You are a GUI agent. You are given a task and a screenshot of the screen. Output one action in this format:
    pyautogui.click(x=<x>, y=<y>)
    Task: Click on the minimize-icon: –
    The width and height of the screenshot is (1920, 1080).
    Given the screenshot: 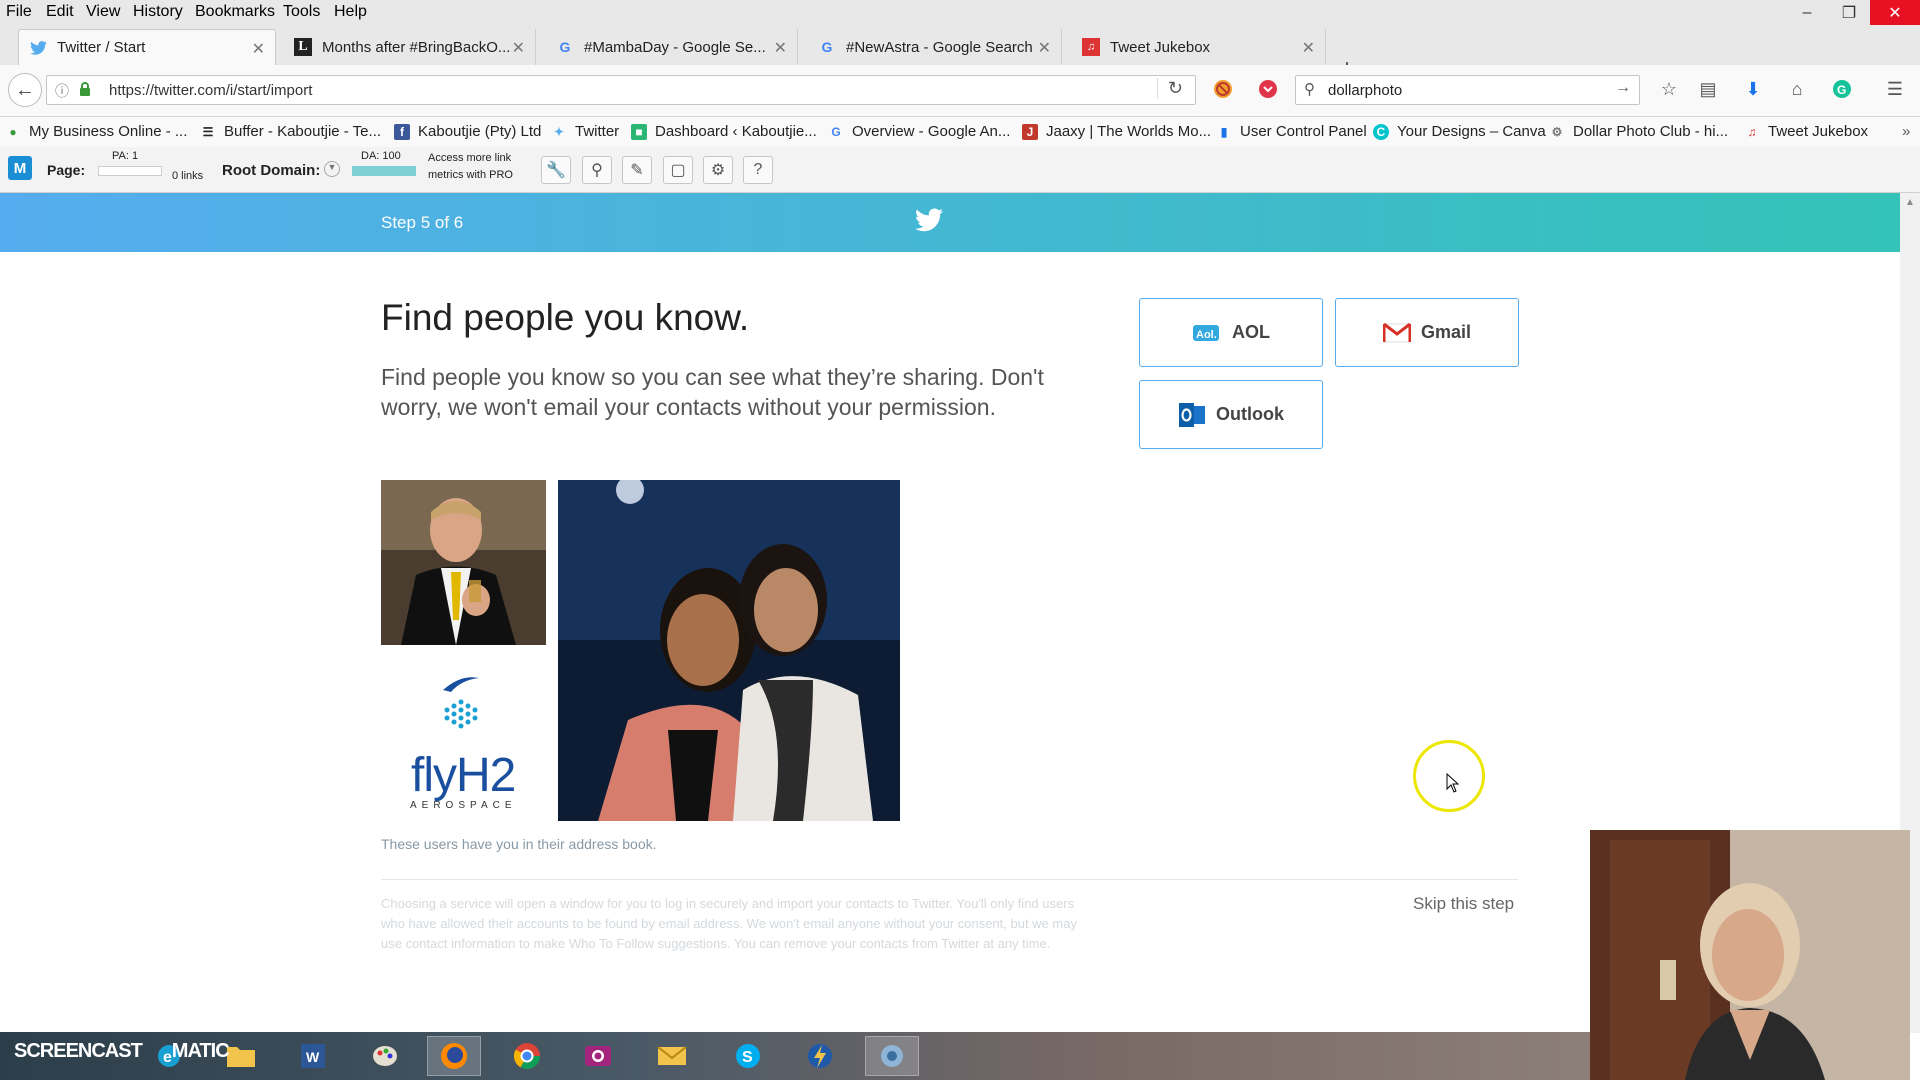 What is the action you would take?
    pyautogui.click(x=1807, y=12)
    